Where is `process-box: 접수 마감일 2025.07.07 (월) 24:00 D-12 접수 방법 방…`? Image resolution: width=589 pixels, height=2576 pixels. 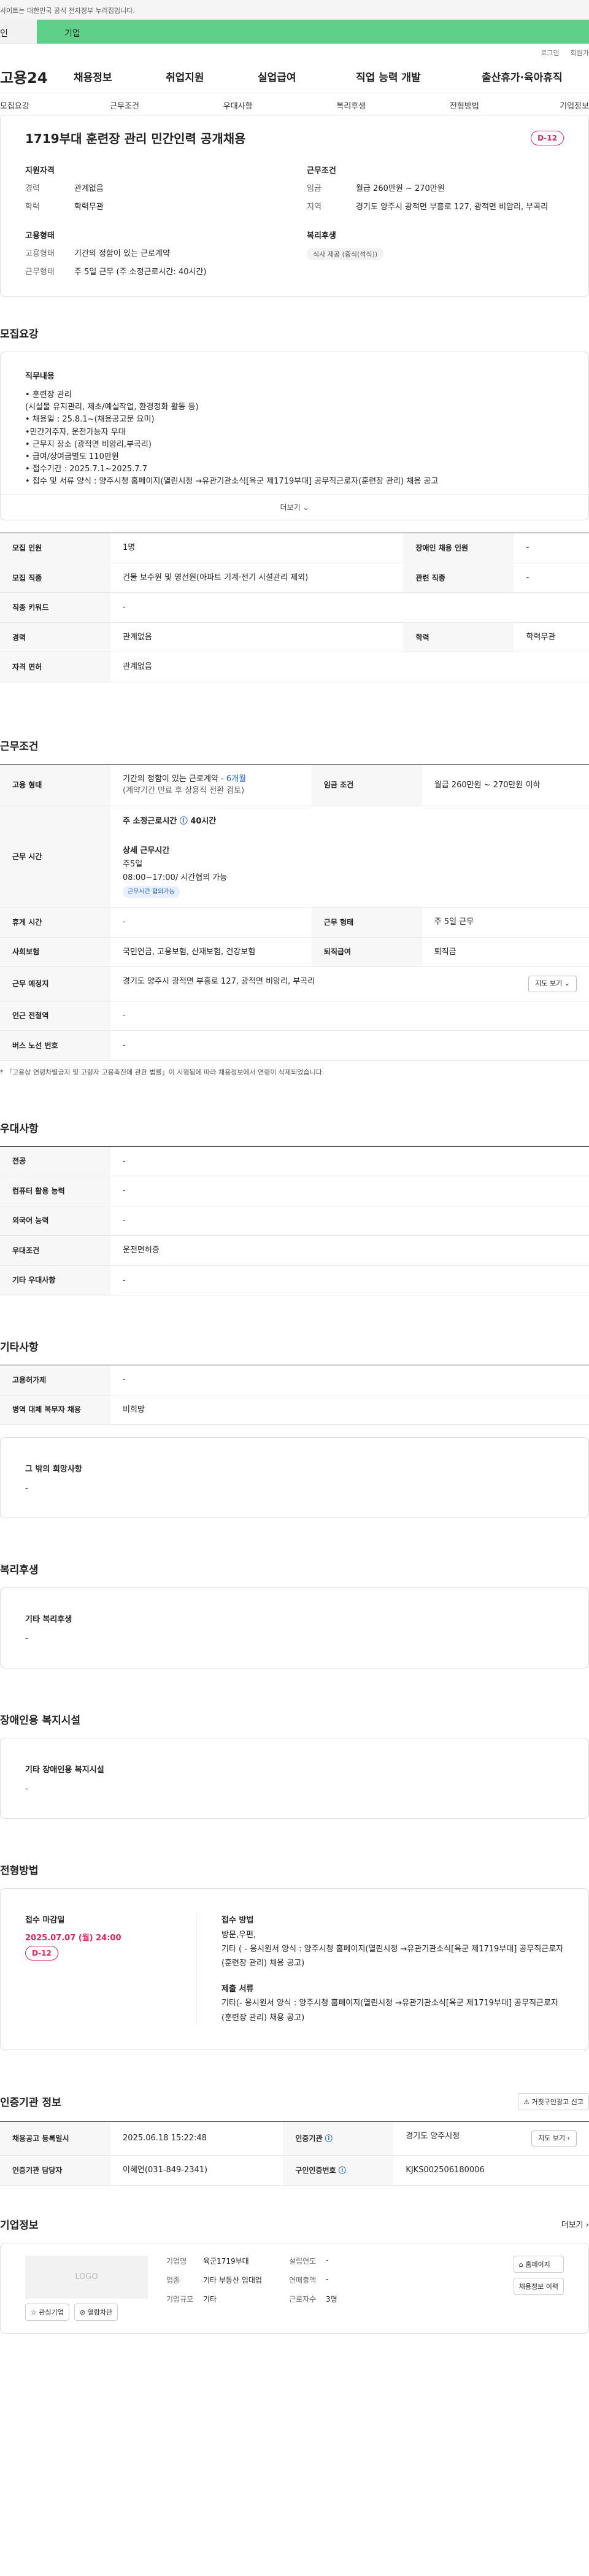 process-box: 접수 마감일 2025.07.07 (월) 24:00 D-12 접수 방법 방… is located at coordinates (294, 1969).